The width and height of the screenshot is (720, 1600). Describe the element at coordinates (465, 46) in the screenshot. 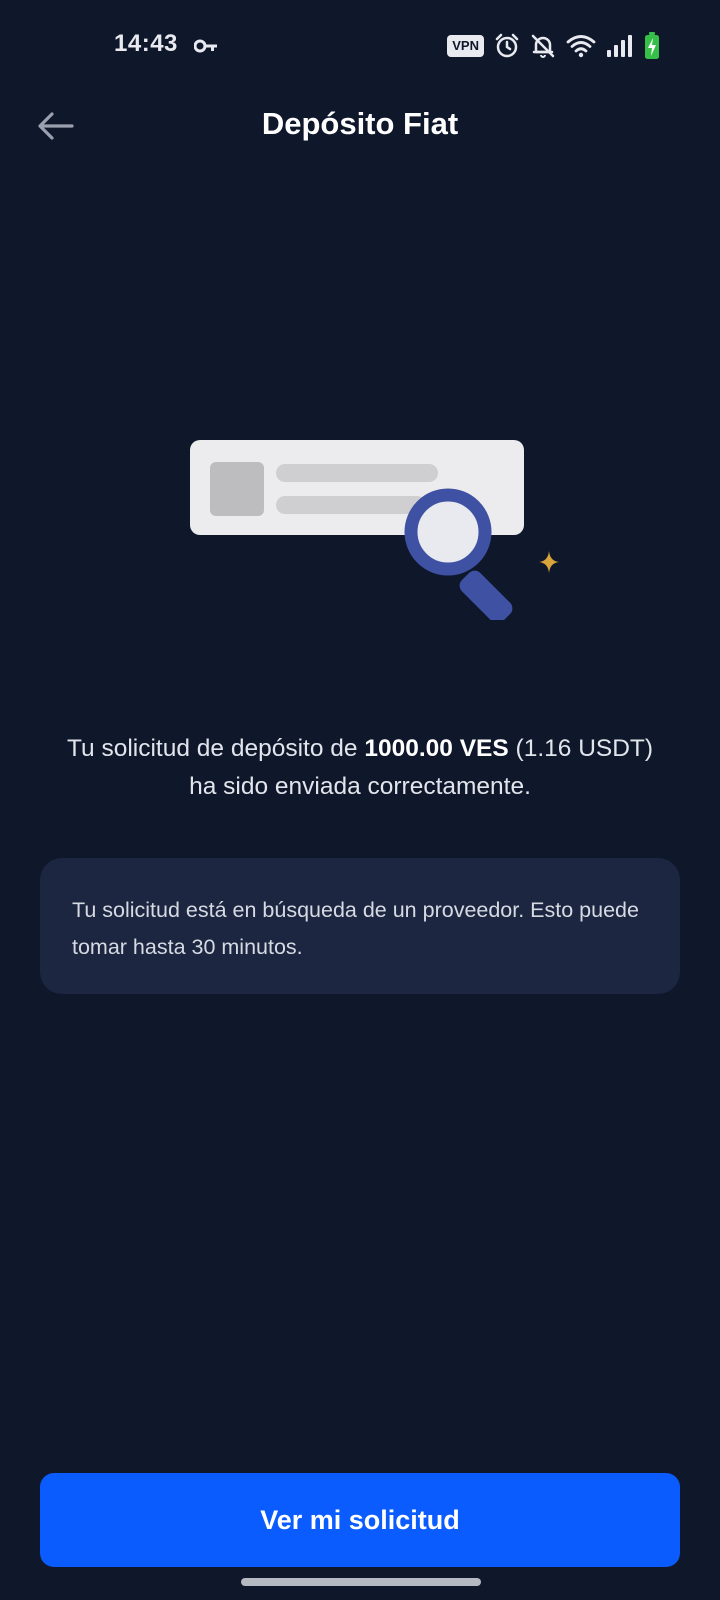

I see `vpn-icon: VPN` at that location.